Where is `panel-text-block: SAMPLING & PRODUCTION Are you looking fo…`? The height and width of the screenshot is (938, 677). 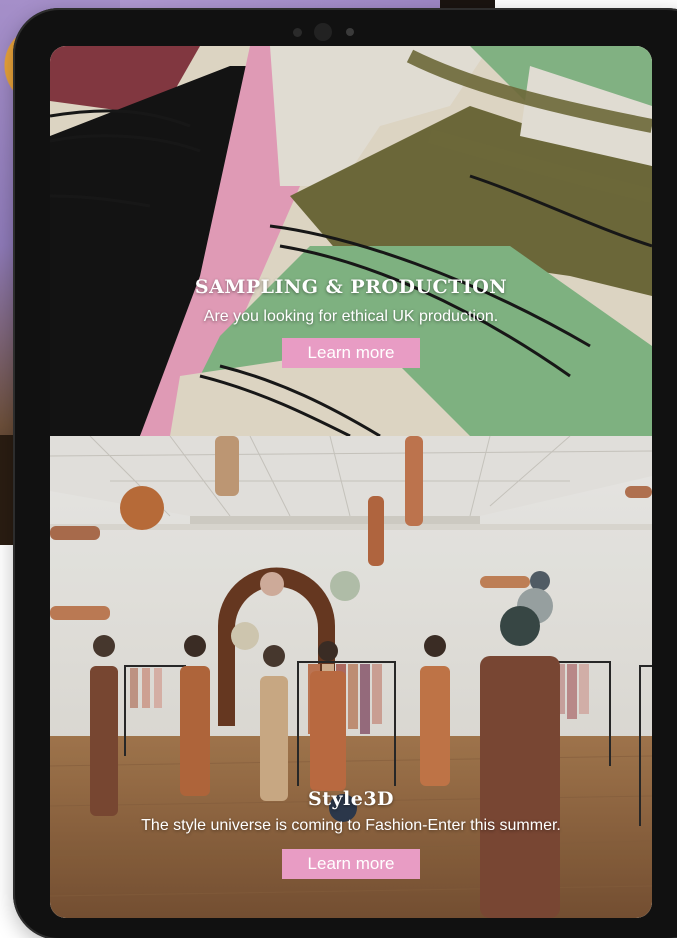 panel-text-block: SAMPLING & PRODUCTION Are you looking fo… is located at coordinates (351, 322).